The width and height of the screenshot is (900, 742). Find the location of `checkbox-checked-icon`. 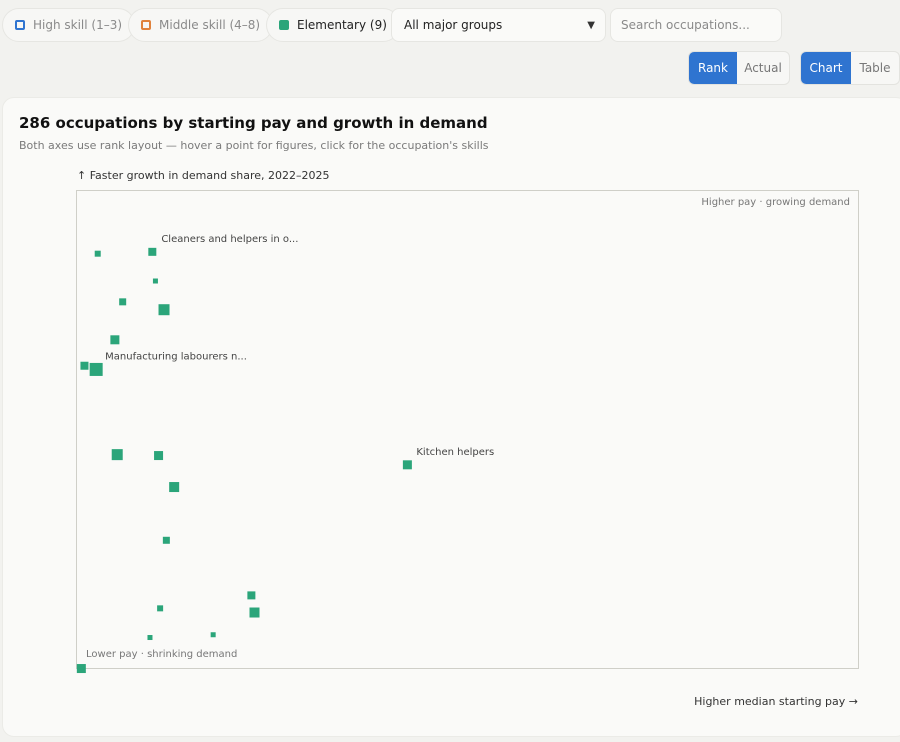

checkbox-checked-icon is located at coordinates (284, 25).